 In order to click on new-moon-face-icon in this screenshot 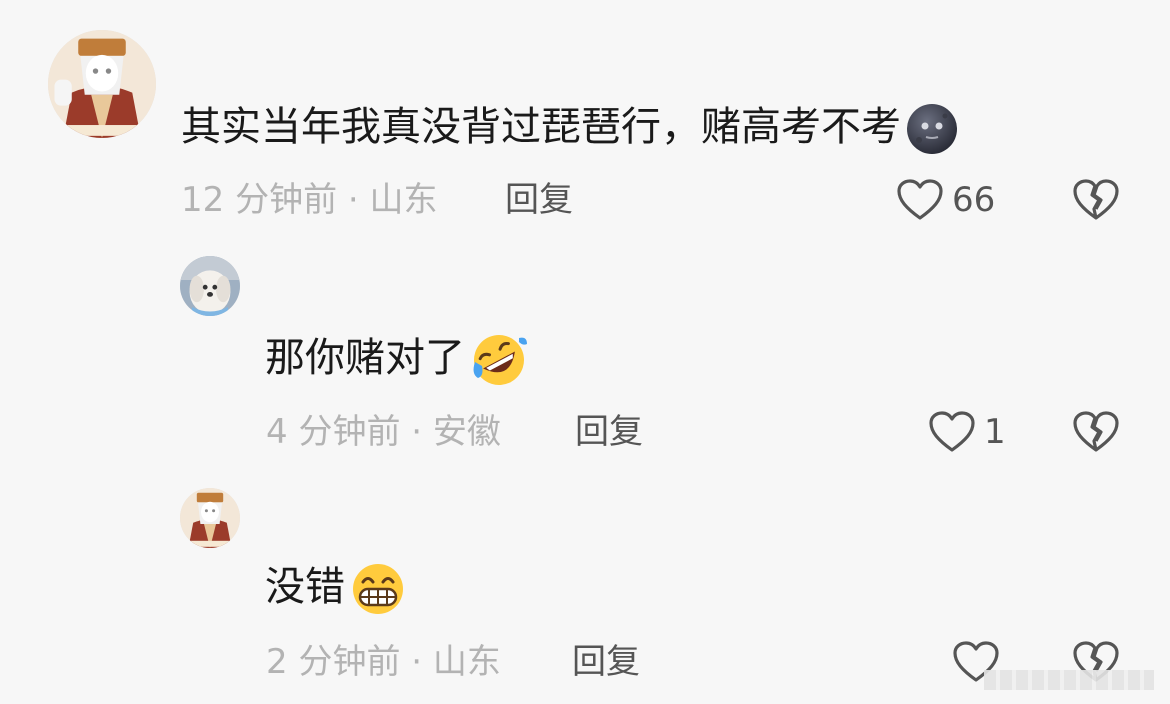, I will do `click(932, 129)`.